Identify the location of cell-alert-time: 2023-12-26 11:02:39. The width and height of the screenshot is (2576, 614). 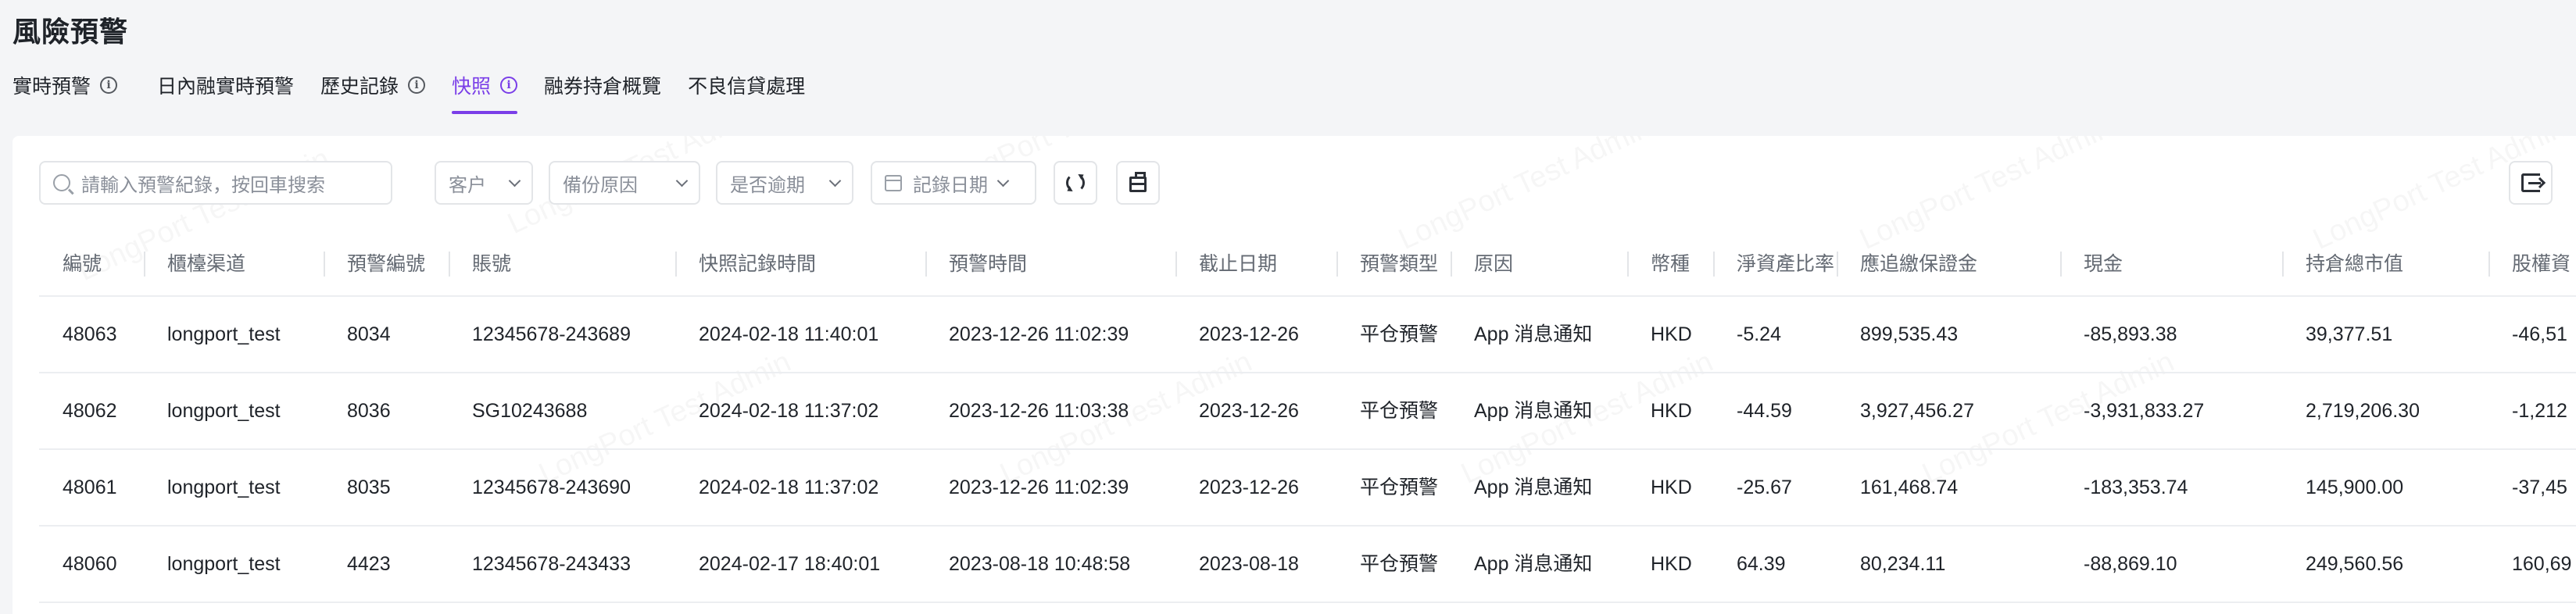
(1039, 487).